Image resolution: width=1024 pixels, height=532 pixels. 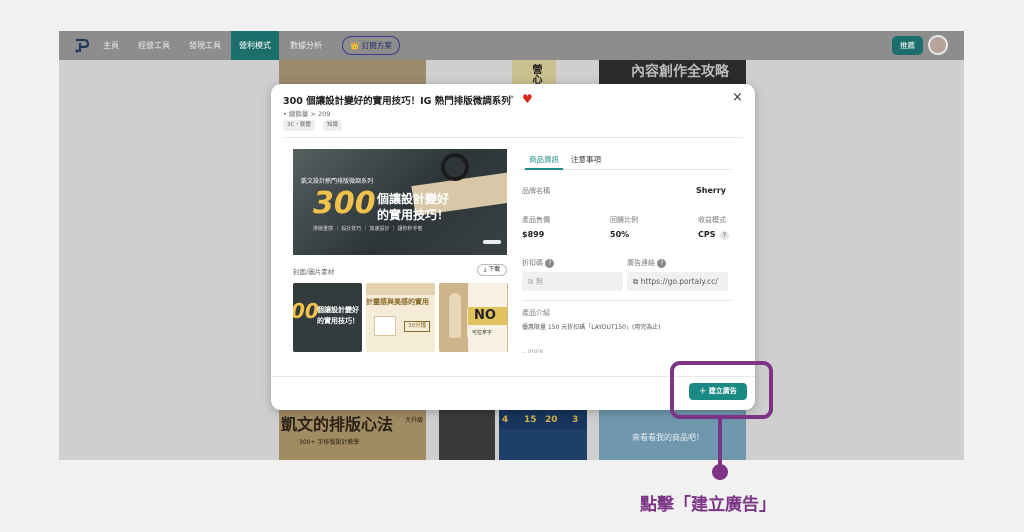 I want to click on asset-thumbnail: 00 個讓設計變好 的實用技巧！, so click(x=327, y=317).